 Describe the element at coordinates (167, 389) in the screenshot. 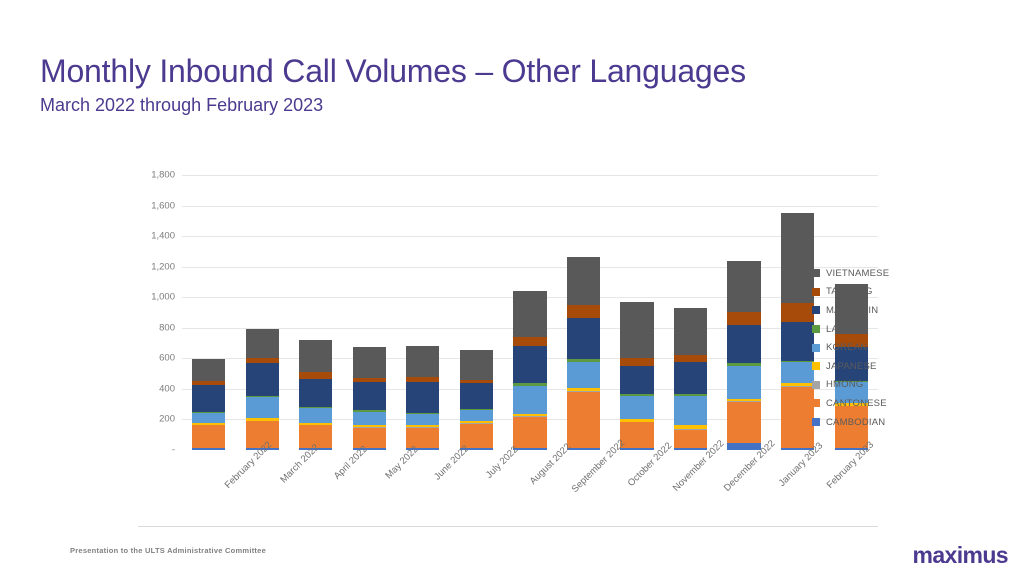

I see `y-axis-tick-label: 400` at that location.